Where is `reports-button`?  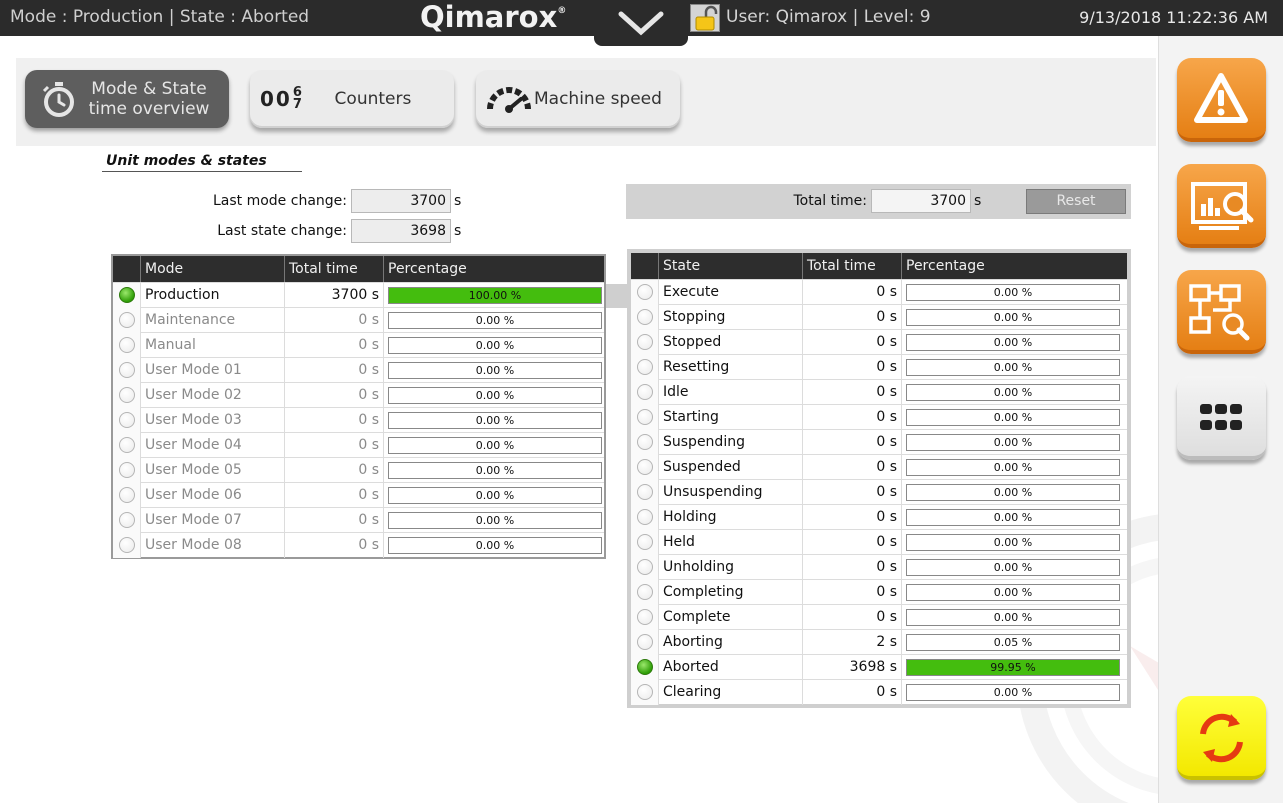
reports-button is located at coordinates (1221, 206).